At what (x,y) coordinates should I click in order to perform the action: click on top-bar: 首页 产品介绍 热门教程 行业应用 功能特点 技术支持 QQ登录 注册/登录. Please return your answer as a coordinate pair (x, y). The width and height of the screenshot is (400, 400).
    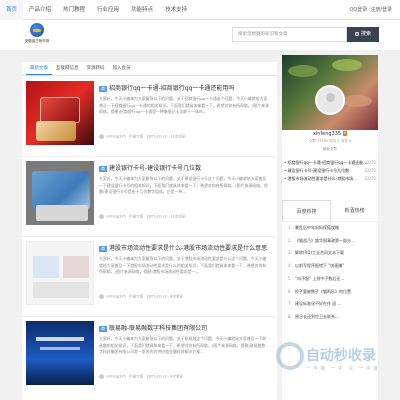
    Looking at the image, I should click on (200, 10).